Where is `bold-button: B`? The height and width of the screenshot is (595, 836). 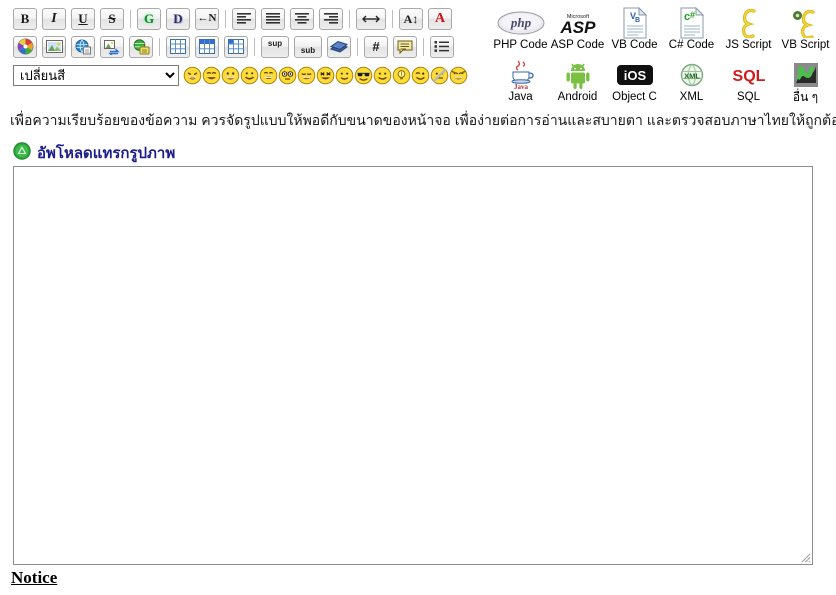
bold-button: B is located at coordinates (25, 18).